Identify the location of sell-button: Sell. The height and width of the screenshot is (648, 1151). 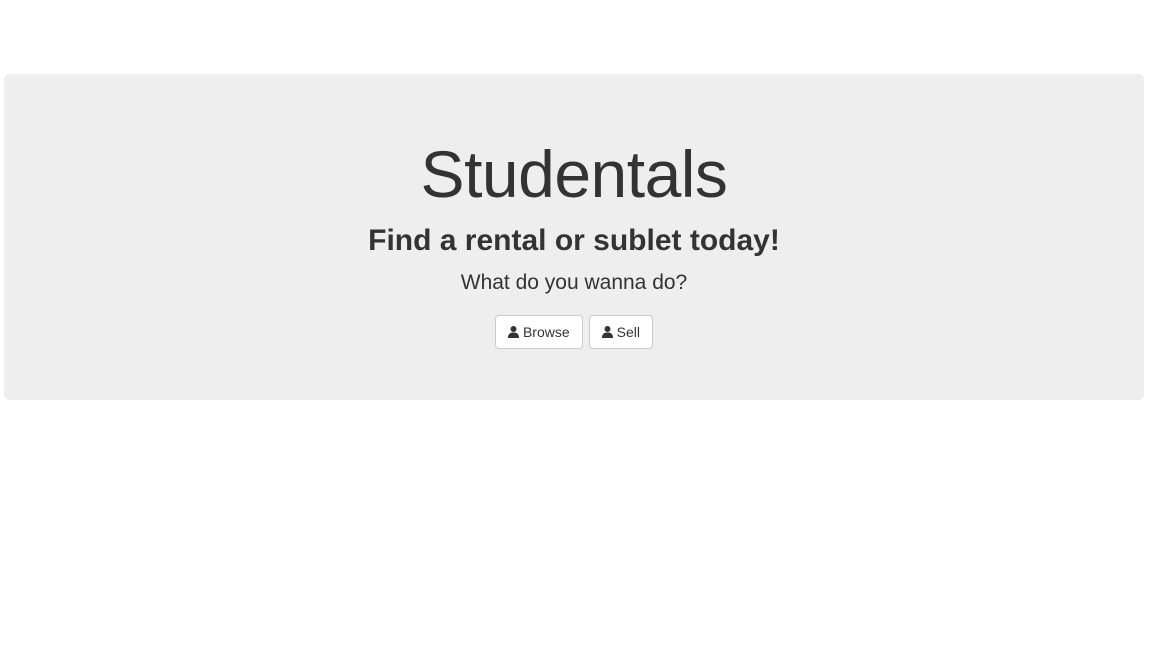
(621, 332).